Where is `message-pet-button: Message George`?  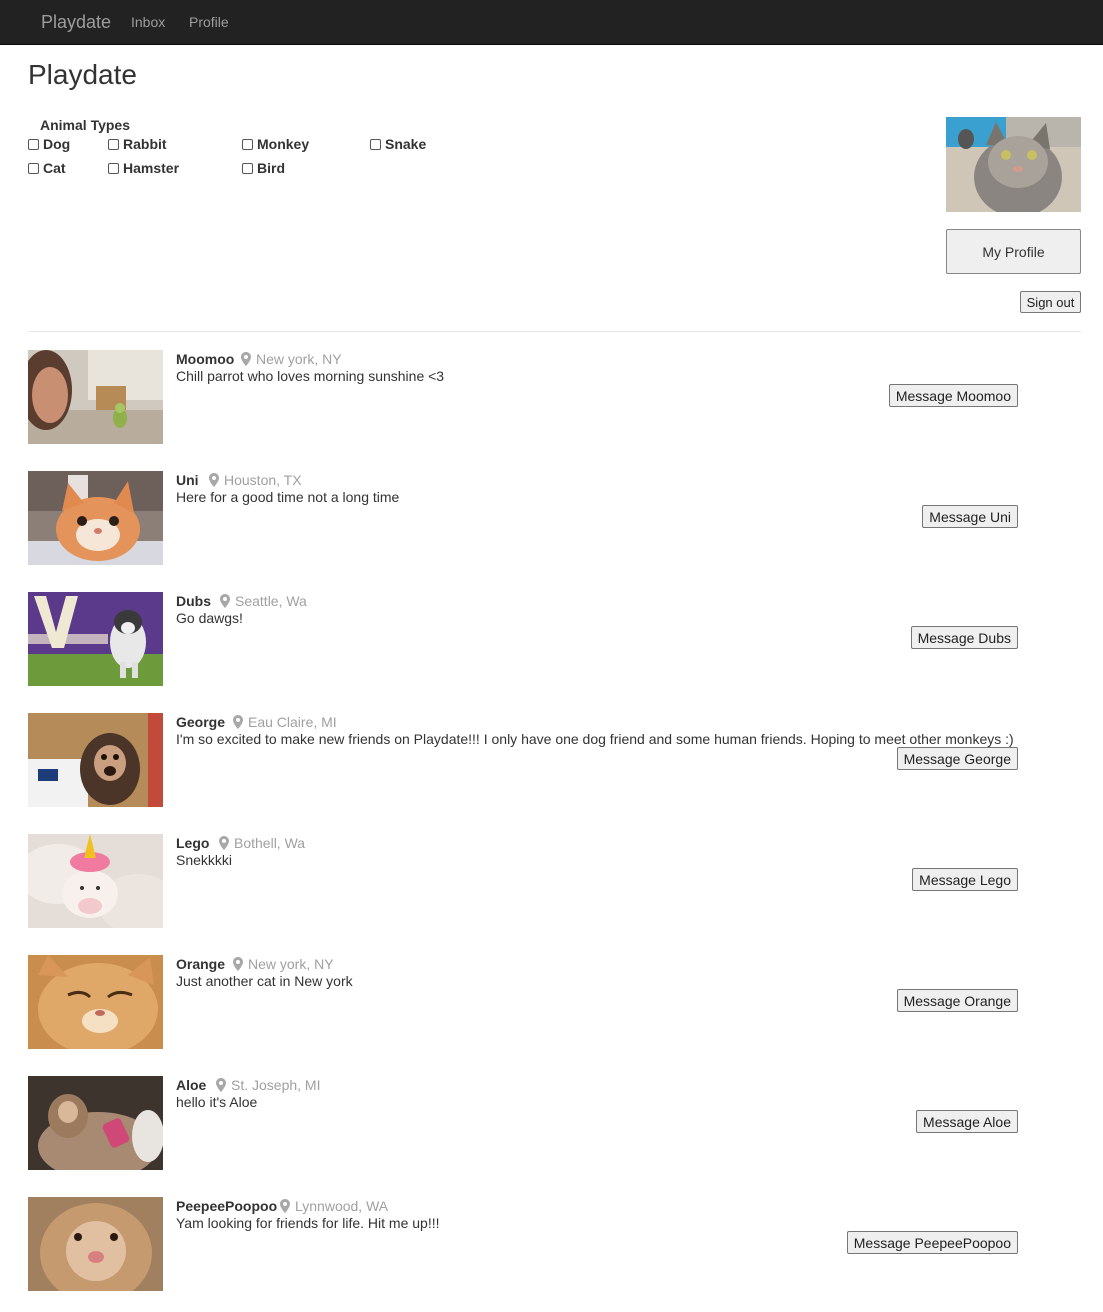
message-pet-button: Message George is located at coordinates (957, 758).